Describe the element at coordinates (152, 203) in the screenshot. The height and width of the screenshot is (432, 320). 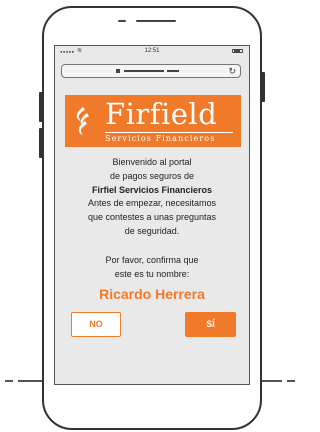
I see `instruction-line: Antes de empezar, necesitamos` at that location.